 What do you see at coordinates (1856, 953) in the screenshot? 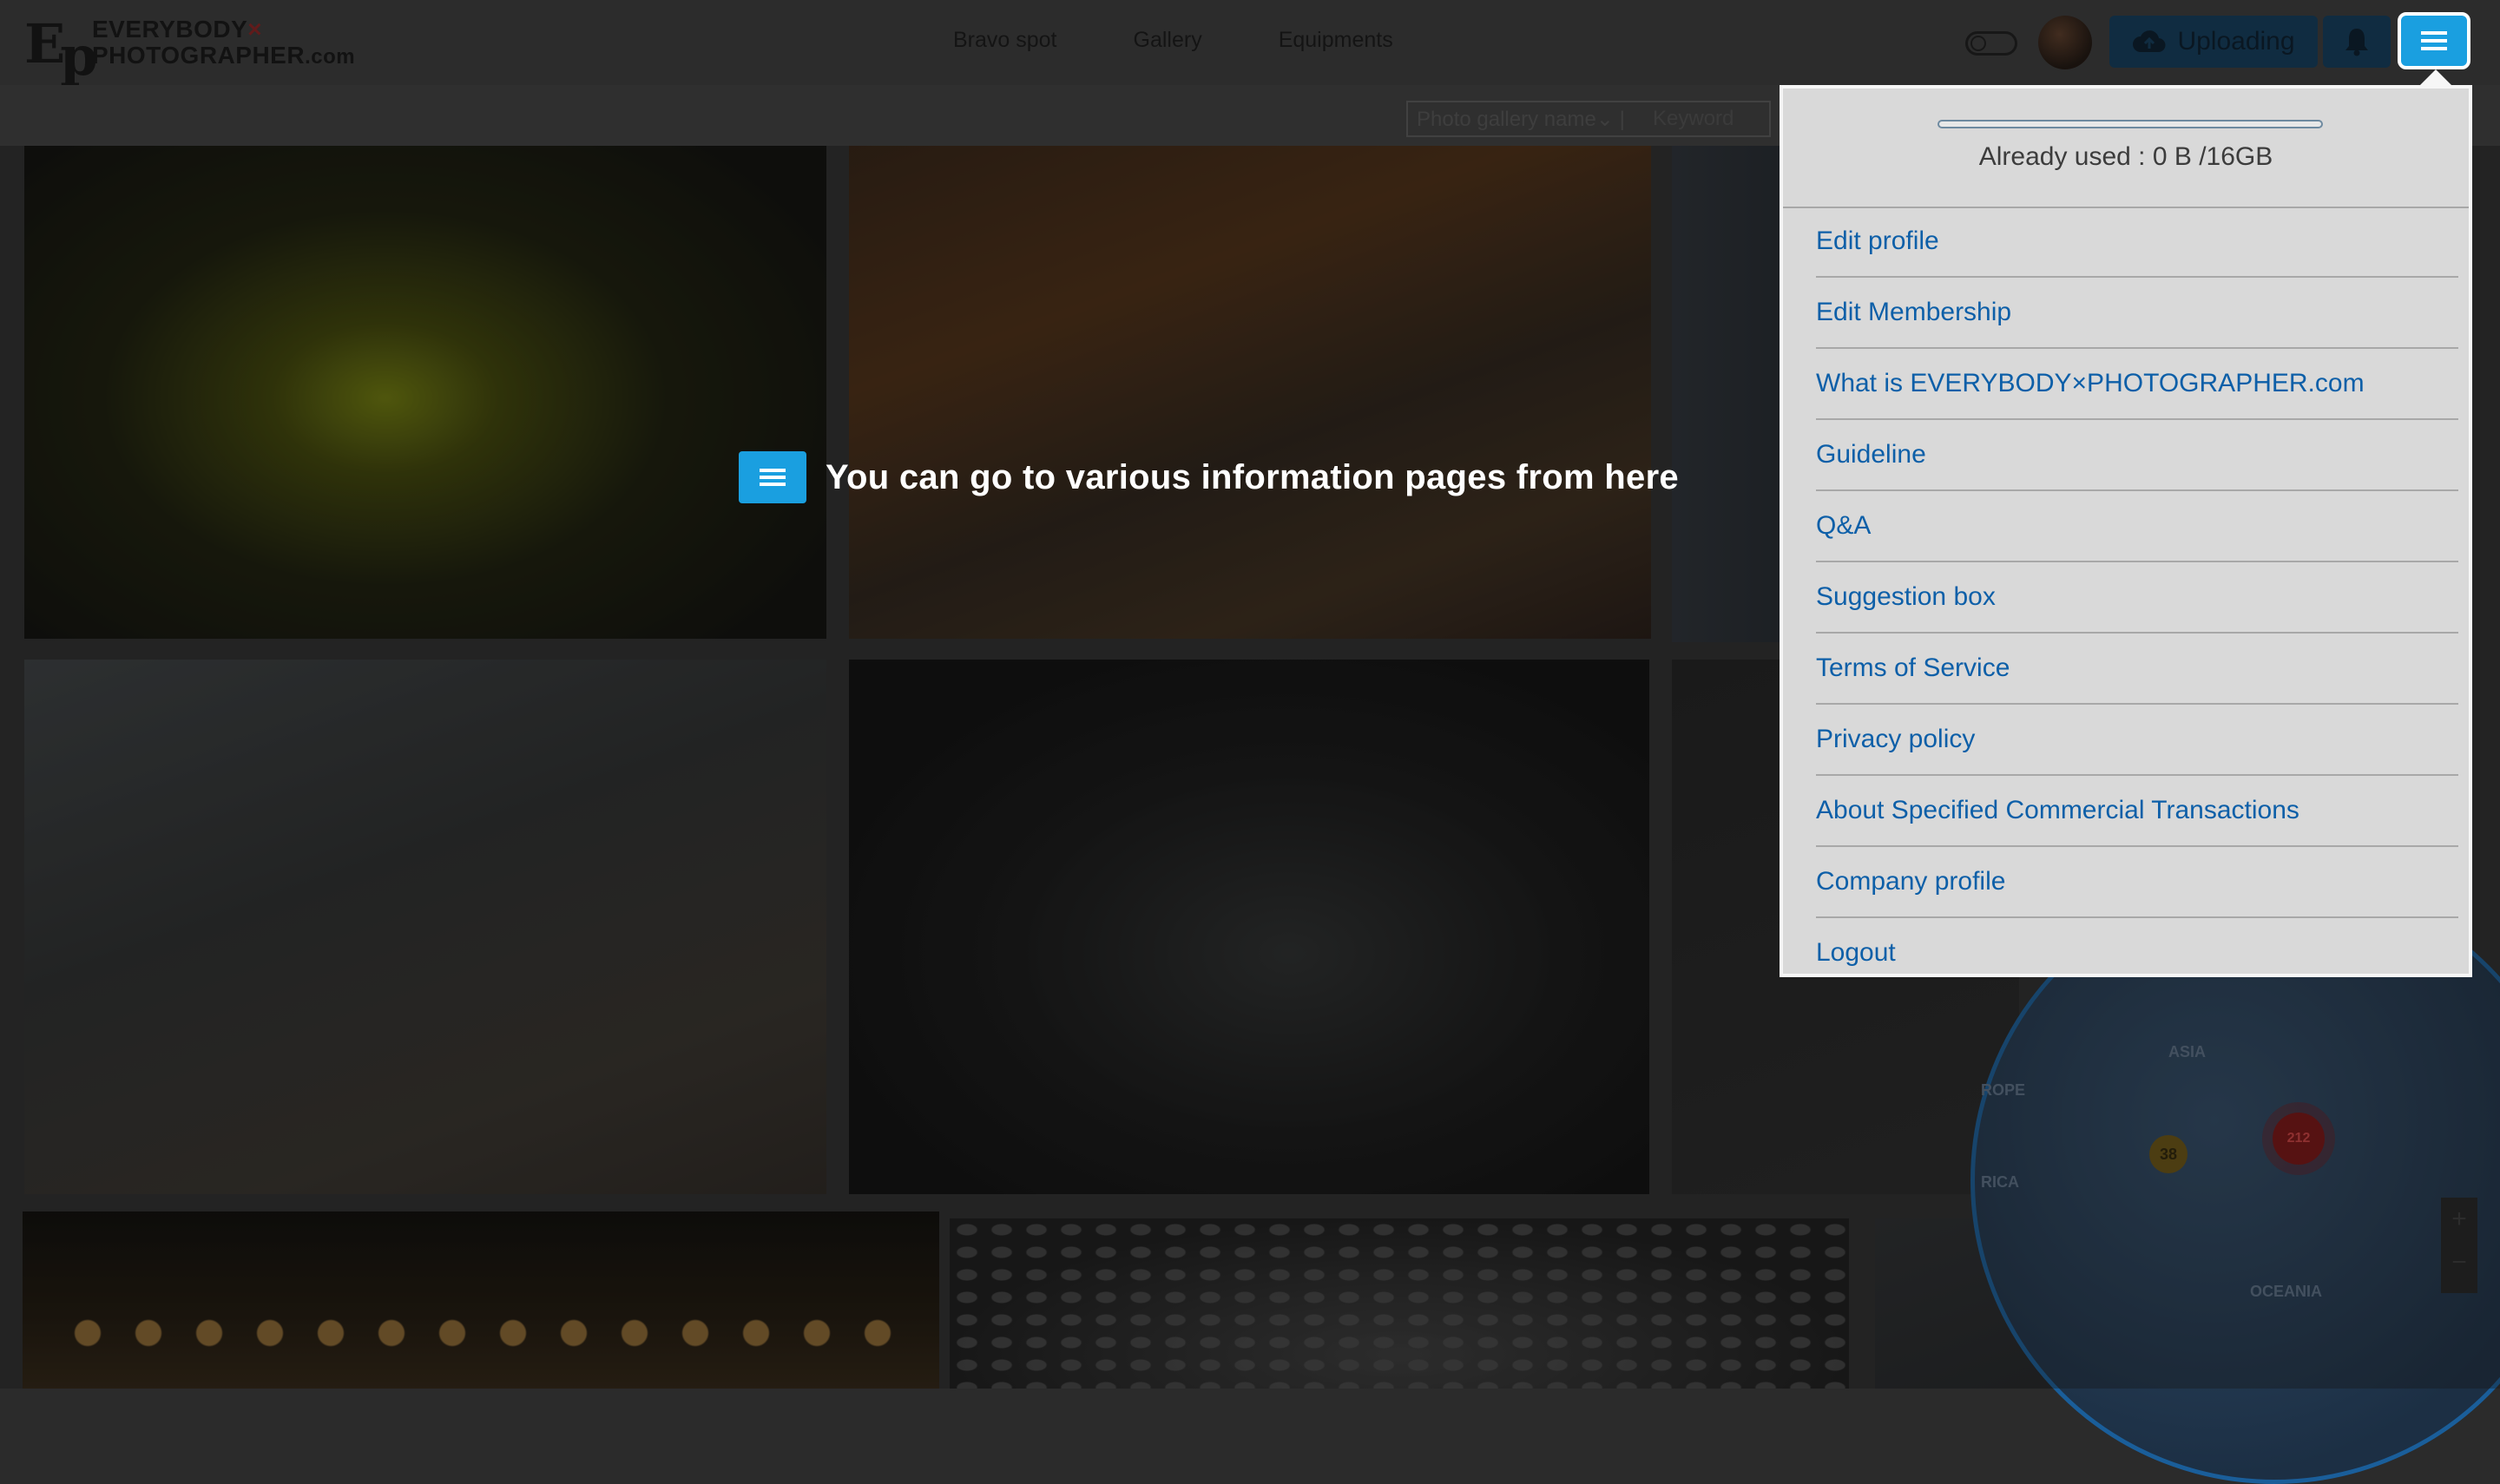
I see `menu-logout: Logout` at bounding box center [1856, 953].